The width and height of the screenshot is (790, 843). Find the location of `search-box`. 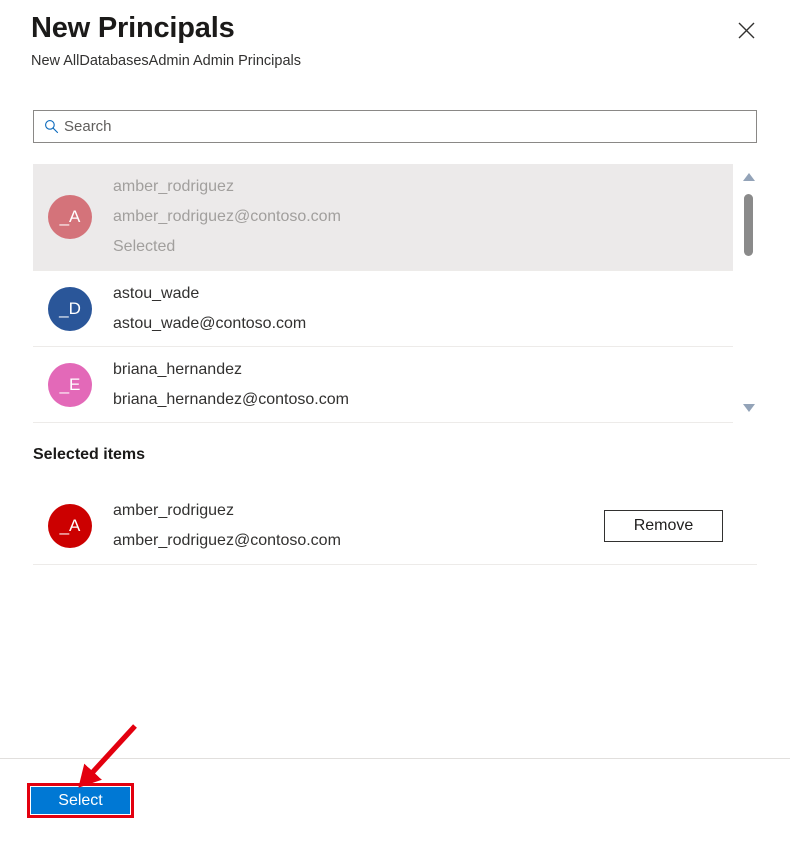

search-box is located at coordinates (395, 126).